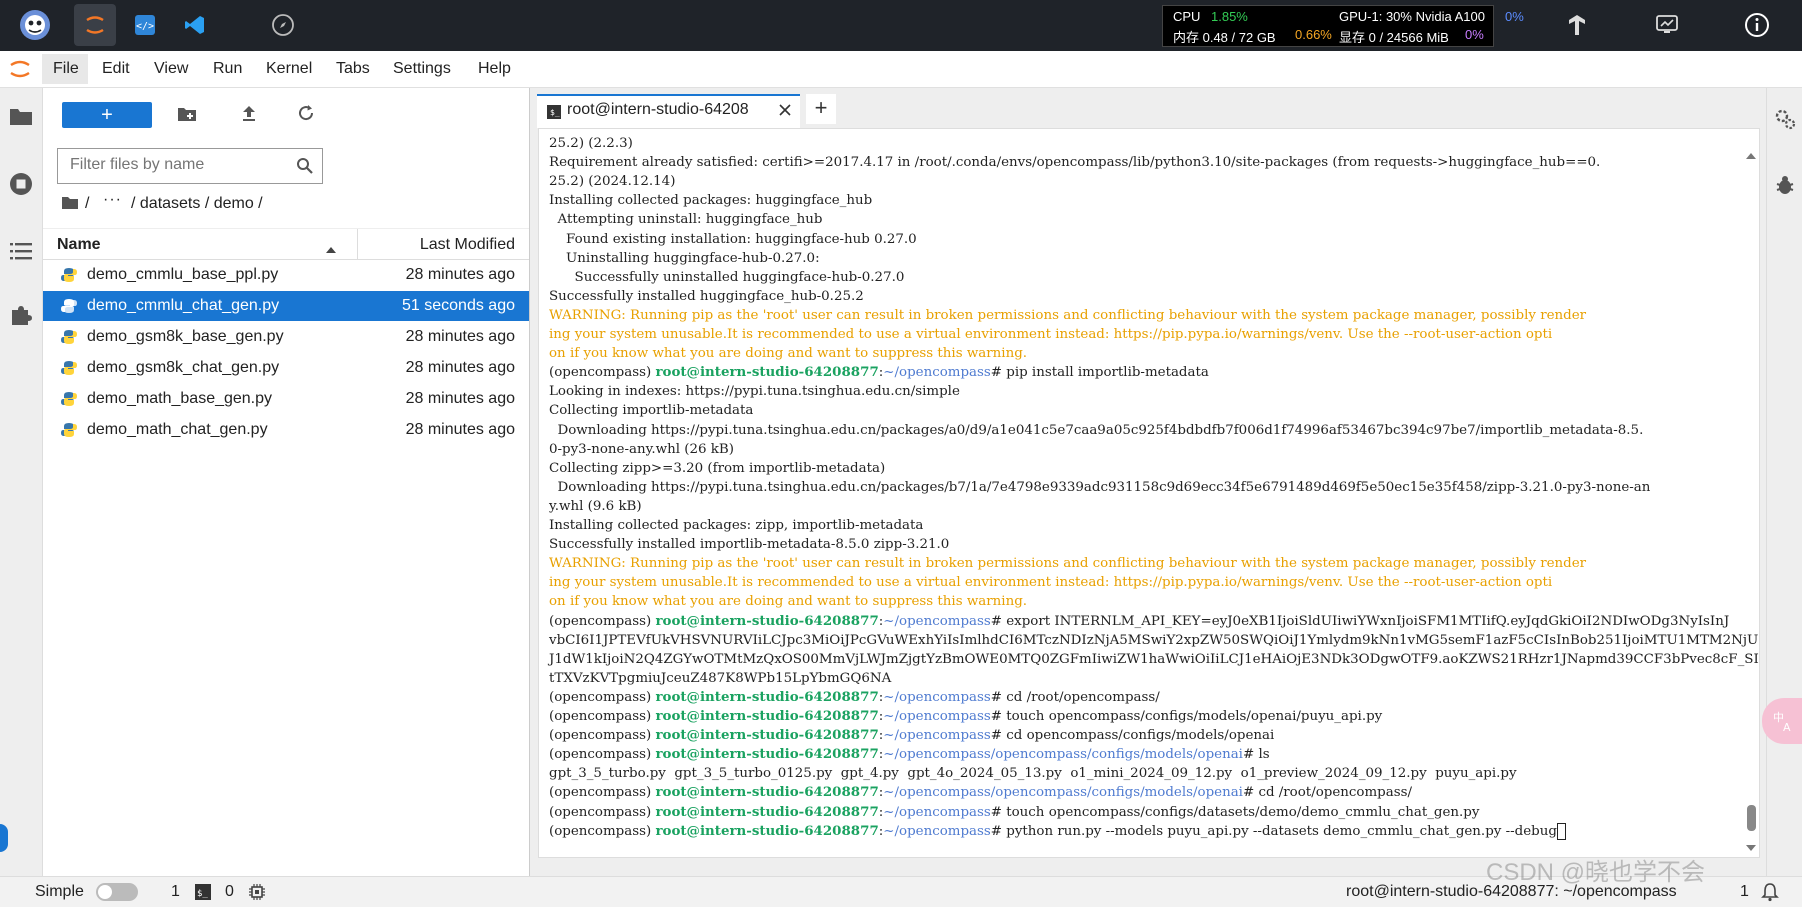 The width and height of the screenshot is (1802, 907). Describe the element at coordinates (658, 109) in the screenshot. I see `tab-title: root@intern-studio-64208` at that location.